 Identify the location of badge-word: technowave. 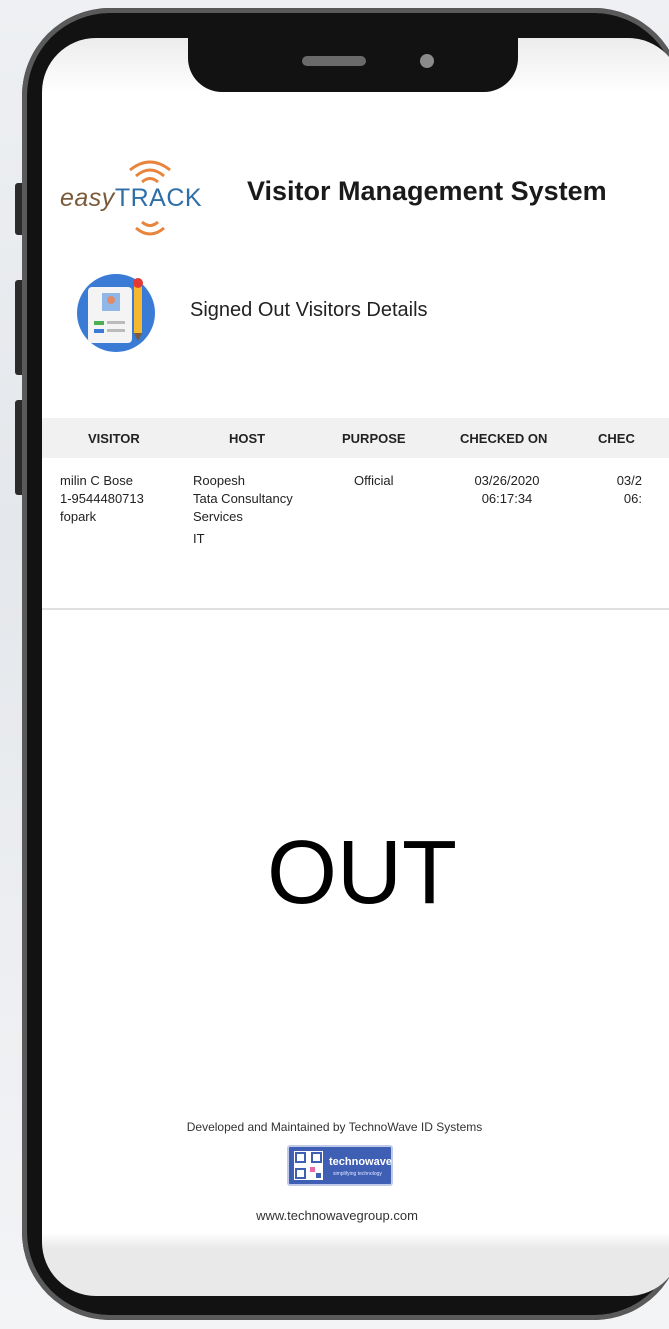
(360, 1162).